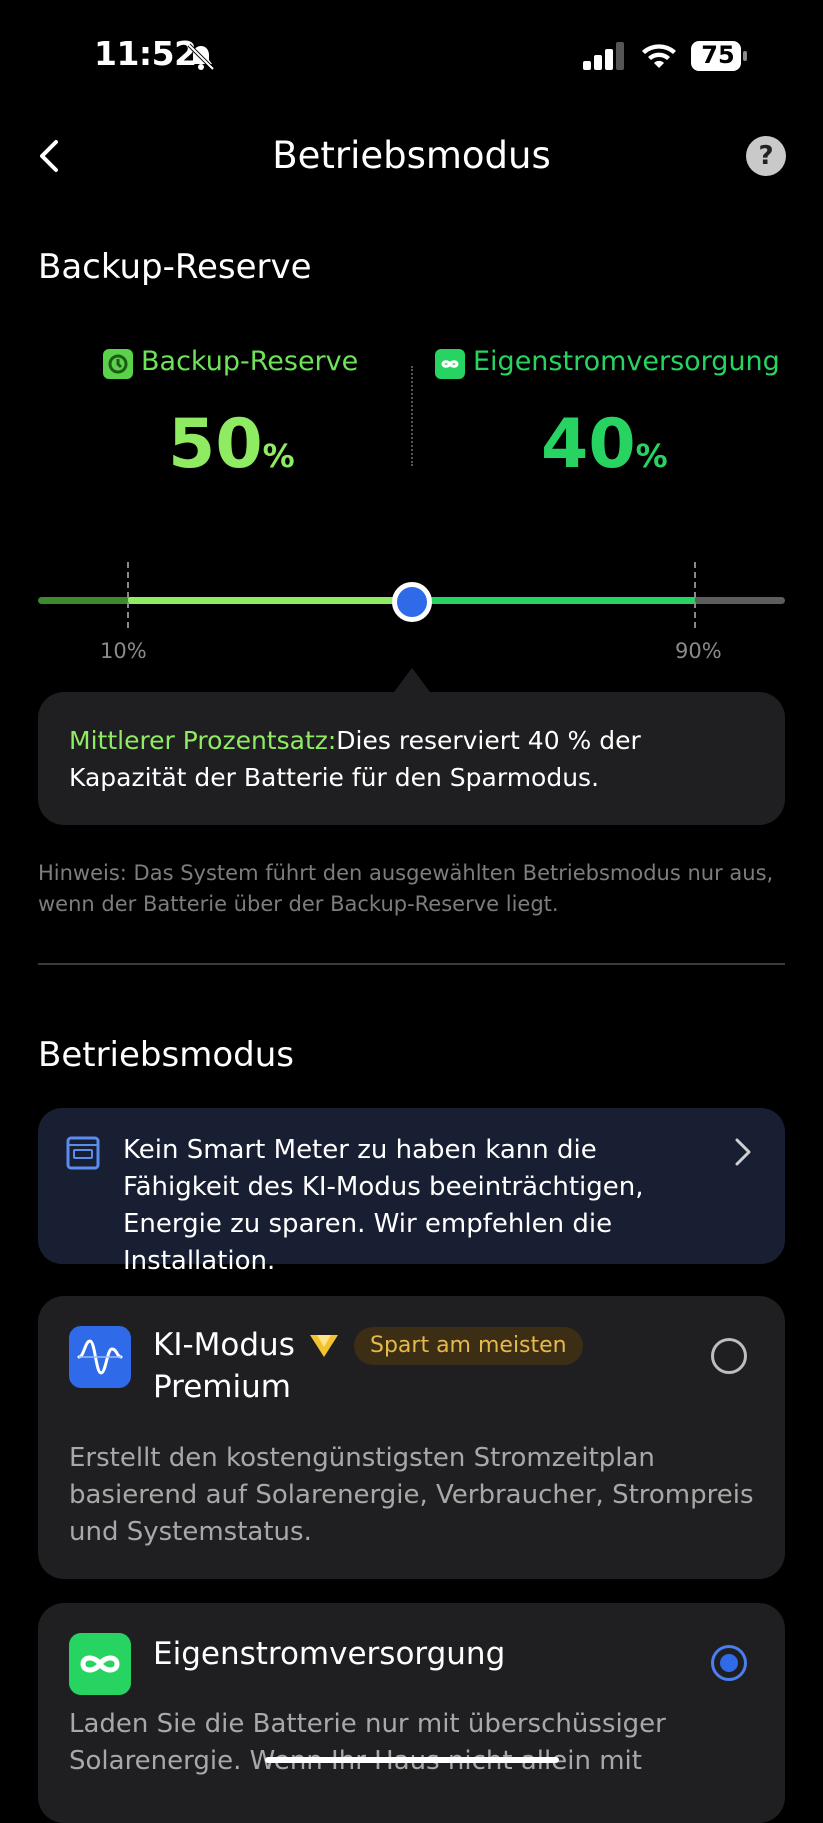 The height and width of the screenshot is (1823, 823). Describe the element at coordinates (224, 1345) in the screenshot. I see `ai-mode-name: KI-Modus` at that location.